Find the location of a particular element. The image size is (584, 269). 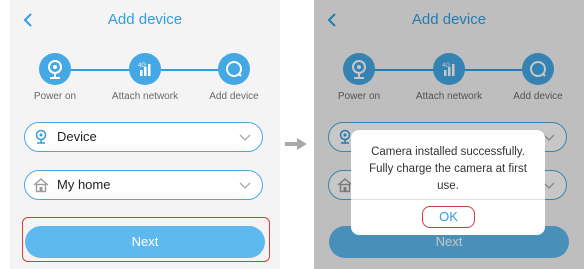

progress-steps: 4G Power on Attach network Add device is located at coordinates (145, 77).